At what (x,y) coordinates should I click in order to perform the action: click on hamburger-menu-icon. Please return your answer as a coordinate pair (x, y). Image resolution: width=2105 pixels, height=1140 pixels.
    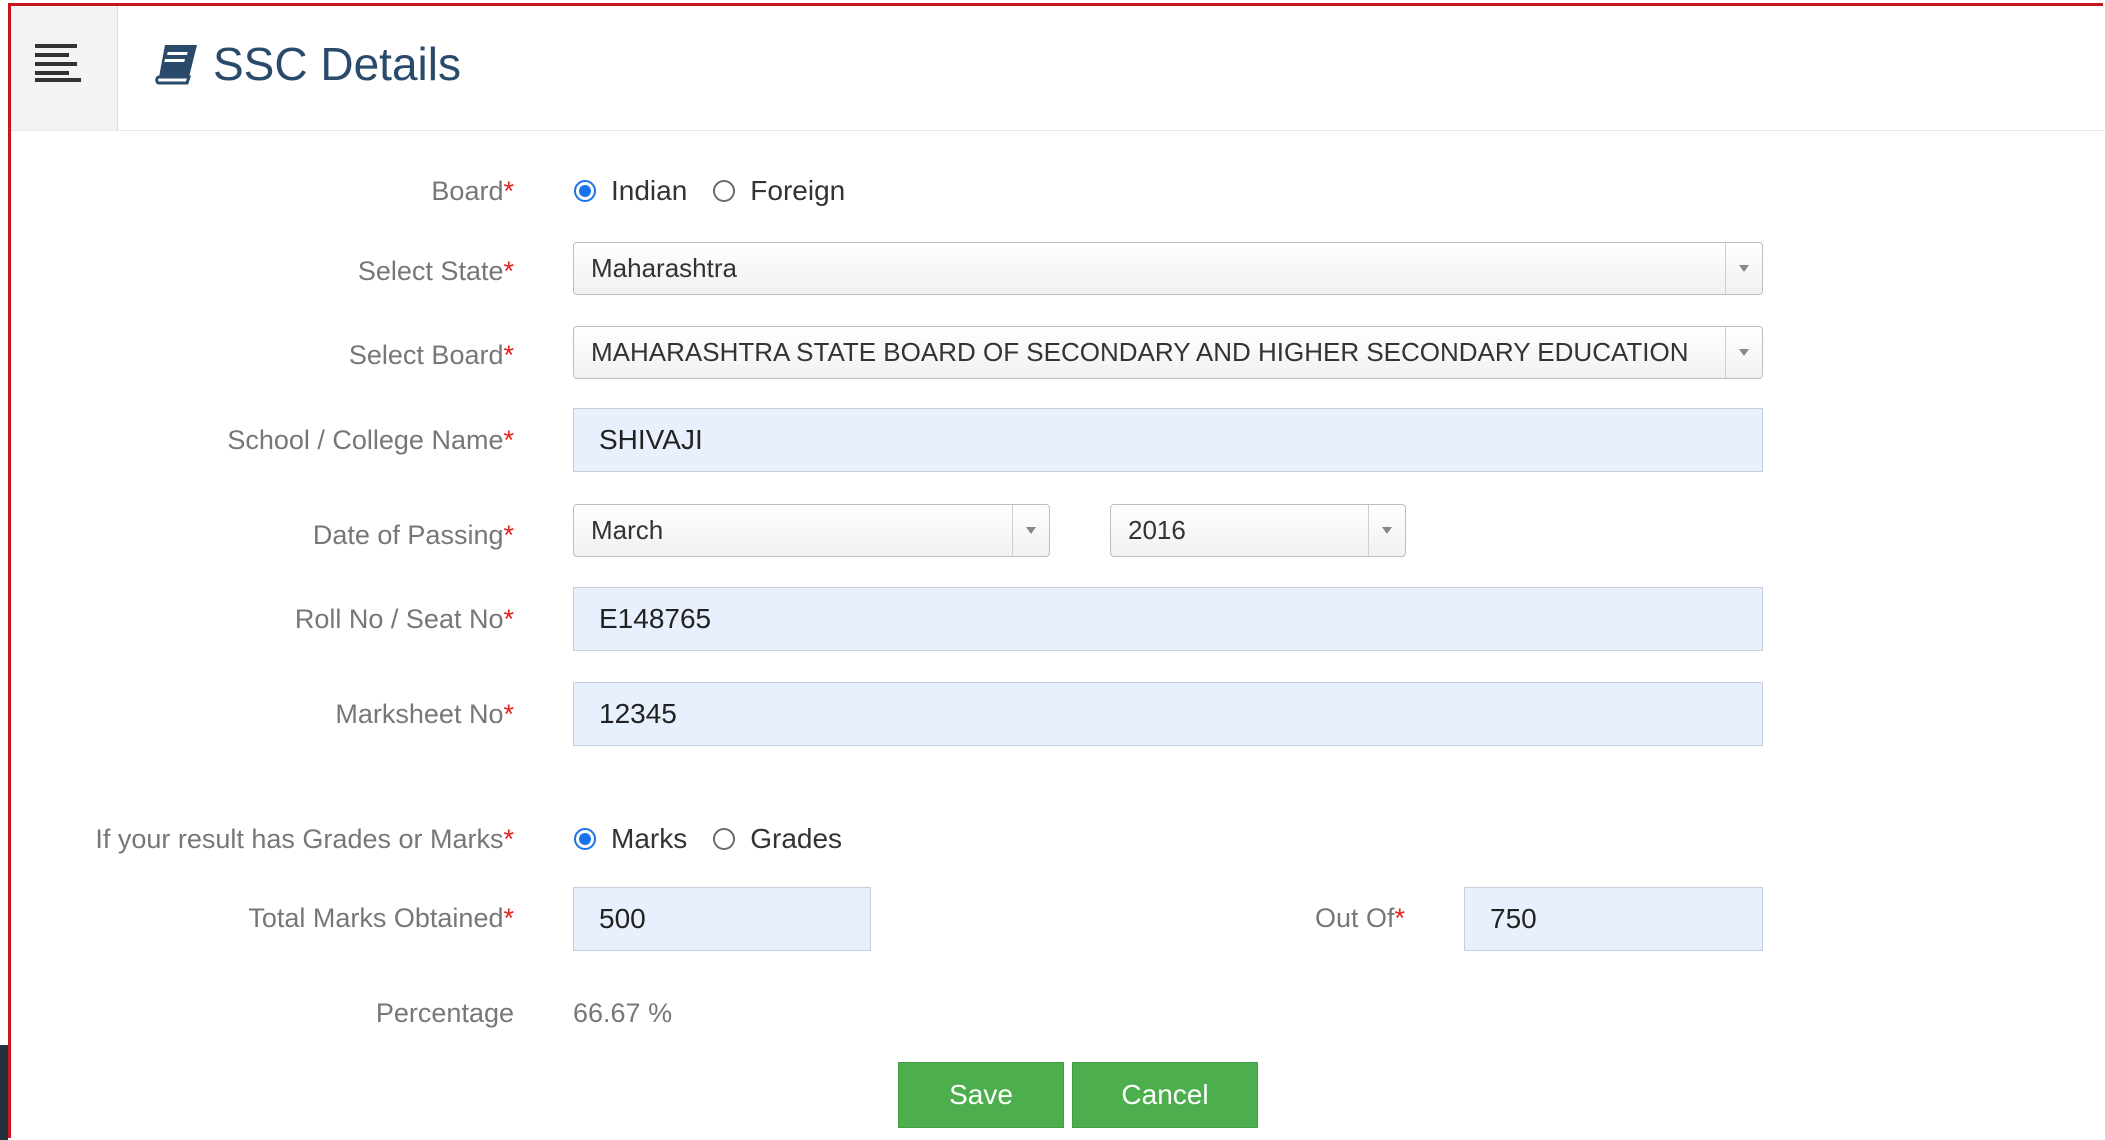
    Looking at the image, I should click on (58, 63).